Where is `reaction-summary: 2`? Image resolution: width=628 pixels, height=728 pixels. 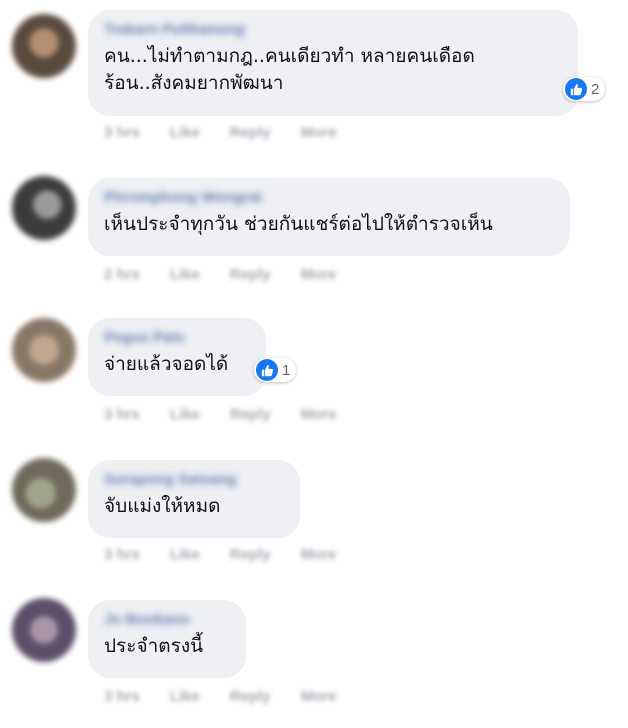
reaction-summary: 2 is located at coordinates (584, 89).